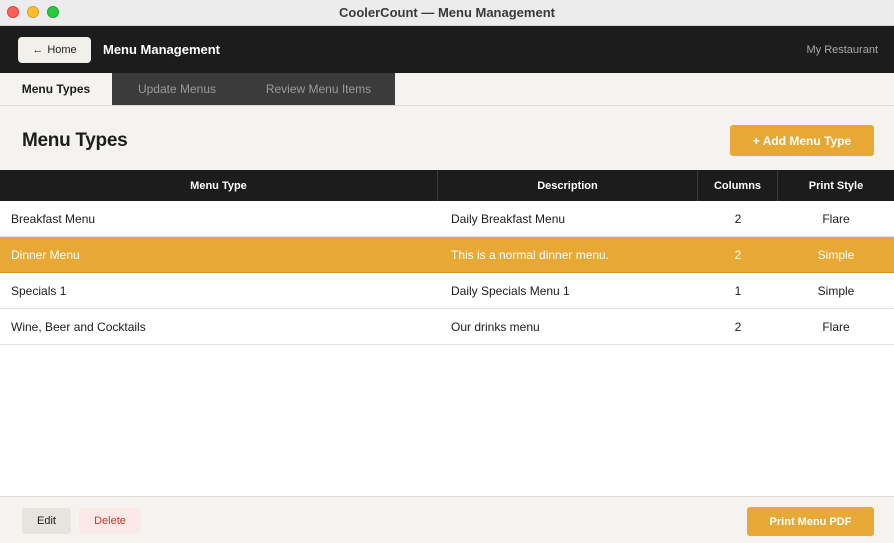 This screenshot has height=543, width=894. Describe the element at coordinates (318, 89) in the screenshot. I see `tab-review-menu-items: Review Menu Items` at that location.